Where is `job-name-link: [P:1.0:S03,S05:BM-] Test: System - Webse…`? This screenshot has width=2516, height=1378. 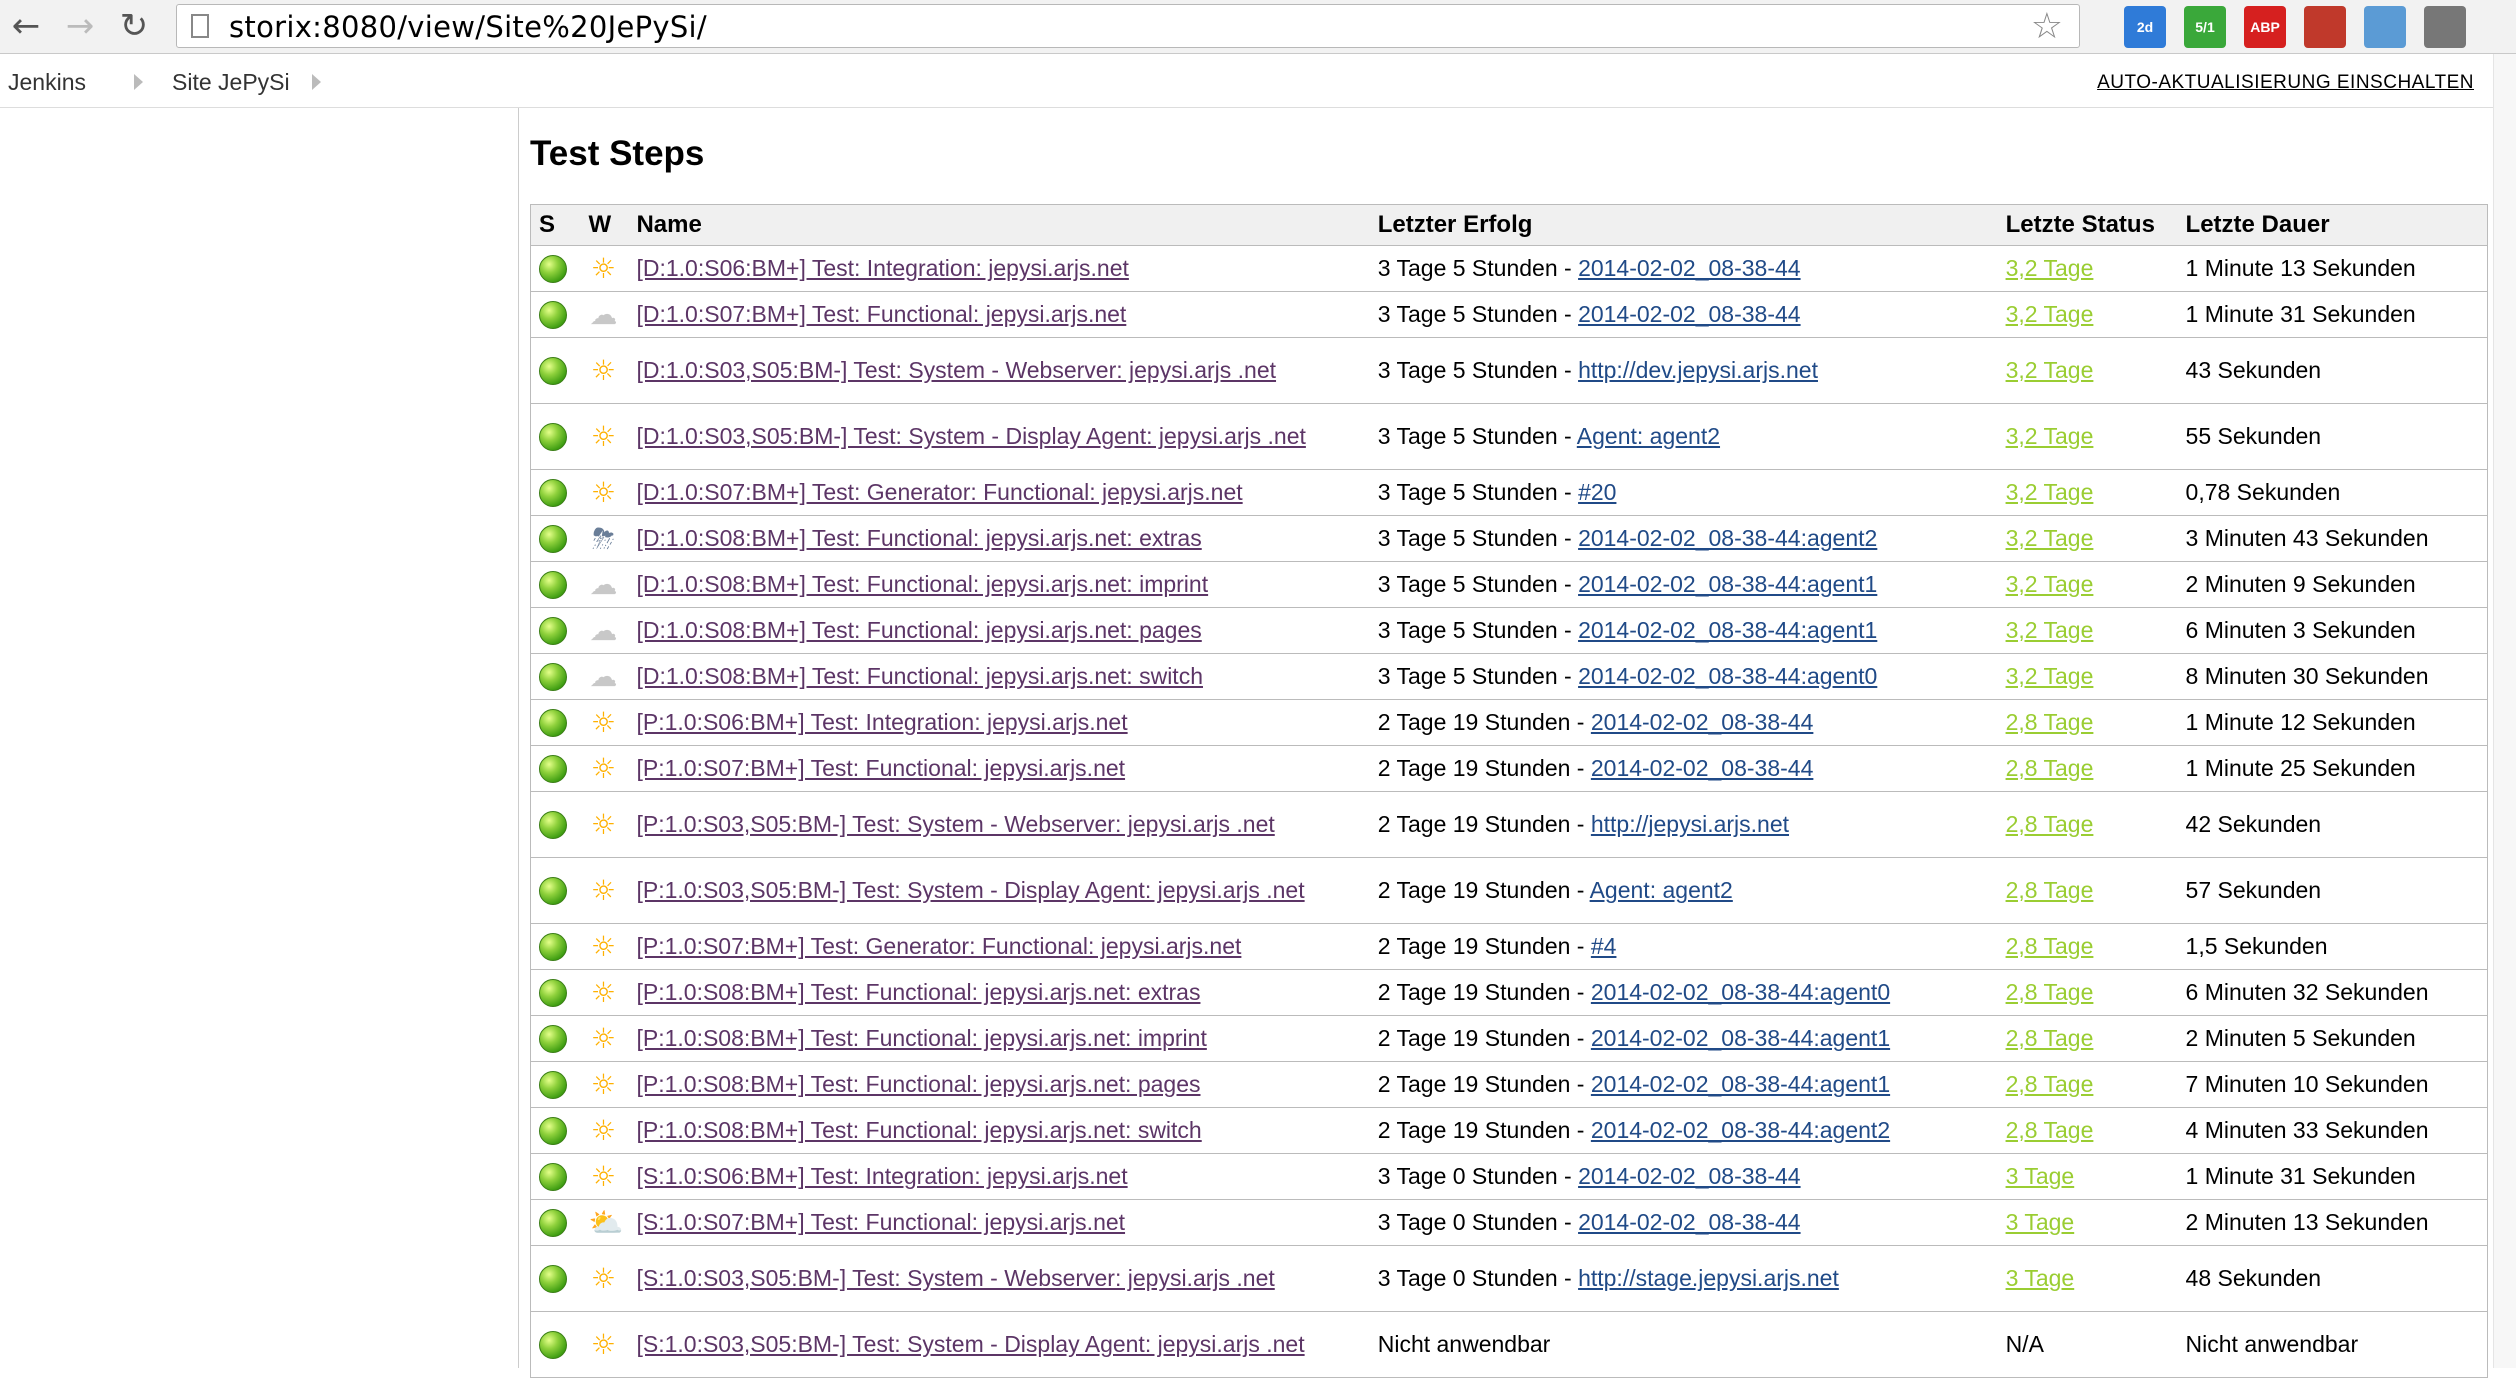 job-name-link: [P:1.0:S03,S05:BM-] Test: System - Webse… is located at coordinates (955, 824).